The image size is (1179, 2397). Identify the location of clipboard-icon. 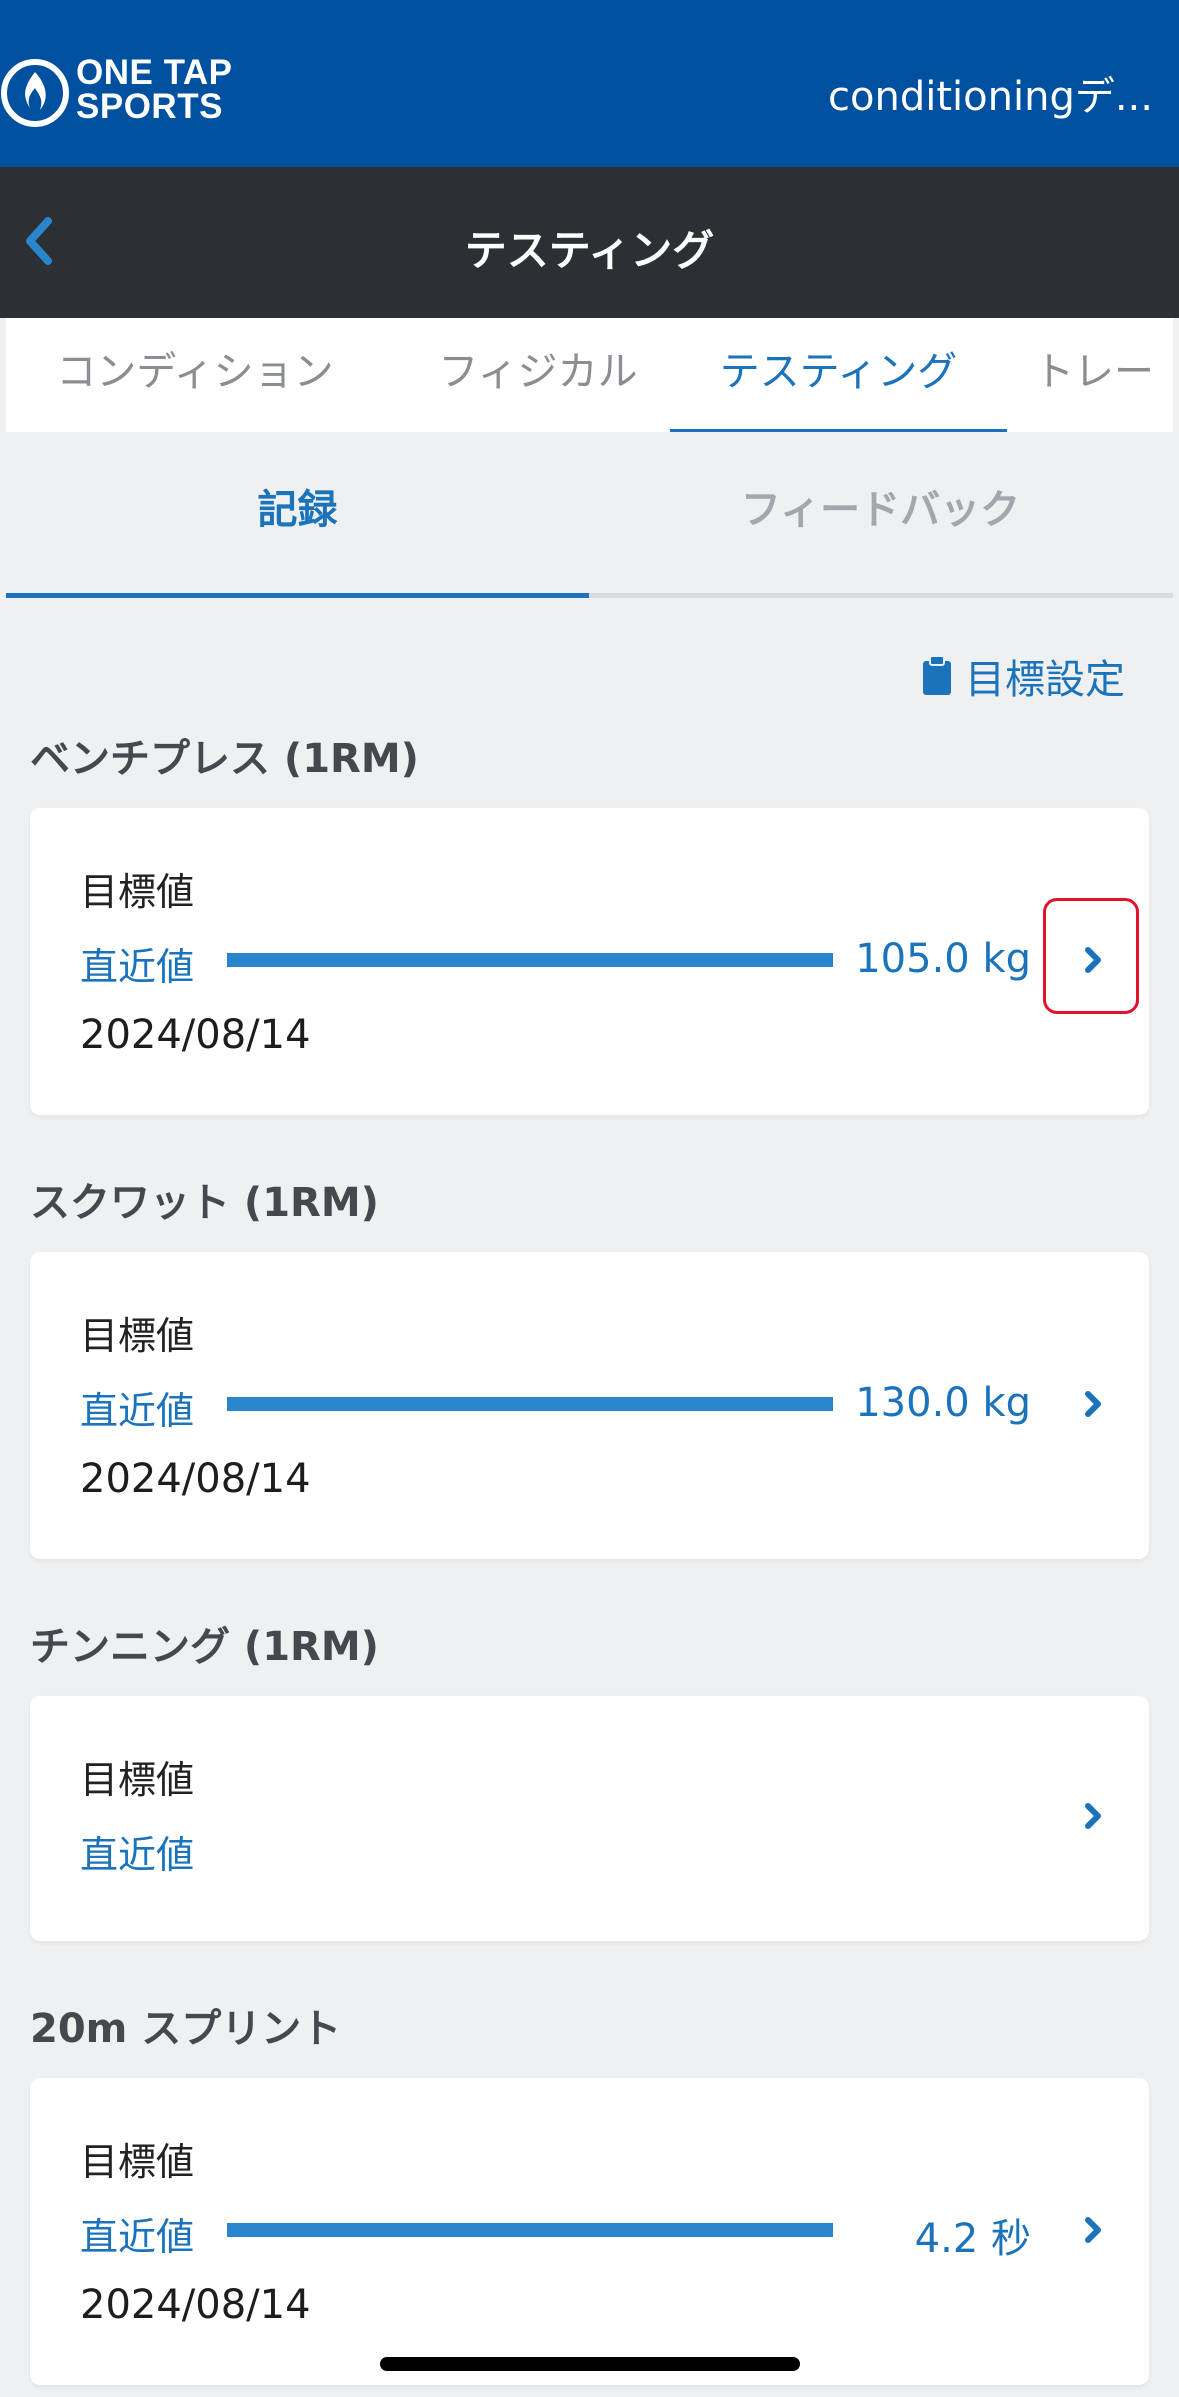
(937, 675).